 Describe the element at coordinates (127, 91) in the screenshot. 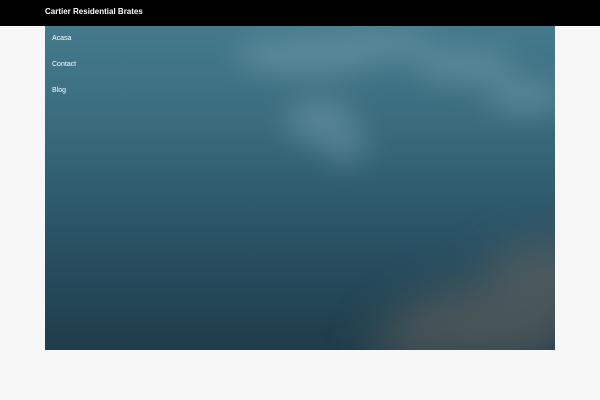

I see `nav-item-blog: Blog` at that location.